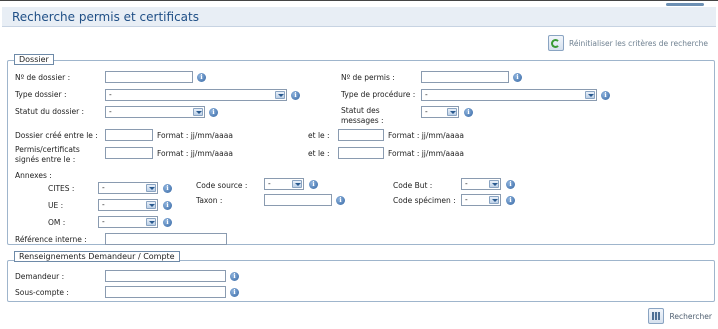 This screenshot has height=329, width=718. What do you see at coordinates (298, 200) in the screenshot?
I see `taxon-input` at bounding box center [298, 200].